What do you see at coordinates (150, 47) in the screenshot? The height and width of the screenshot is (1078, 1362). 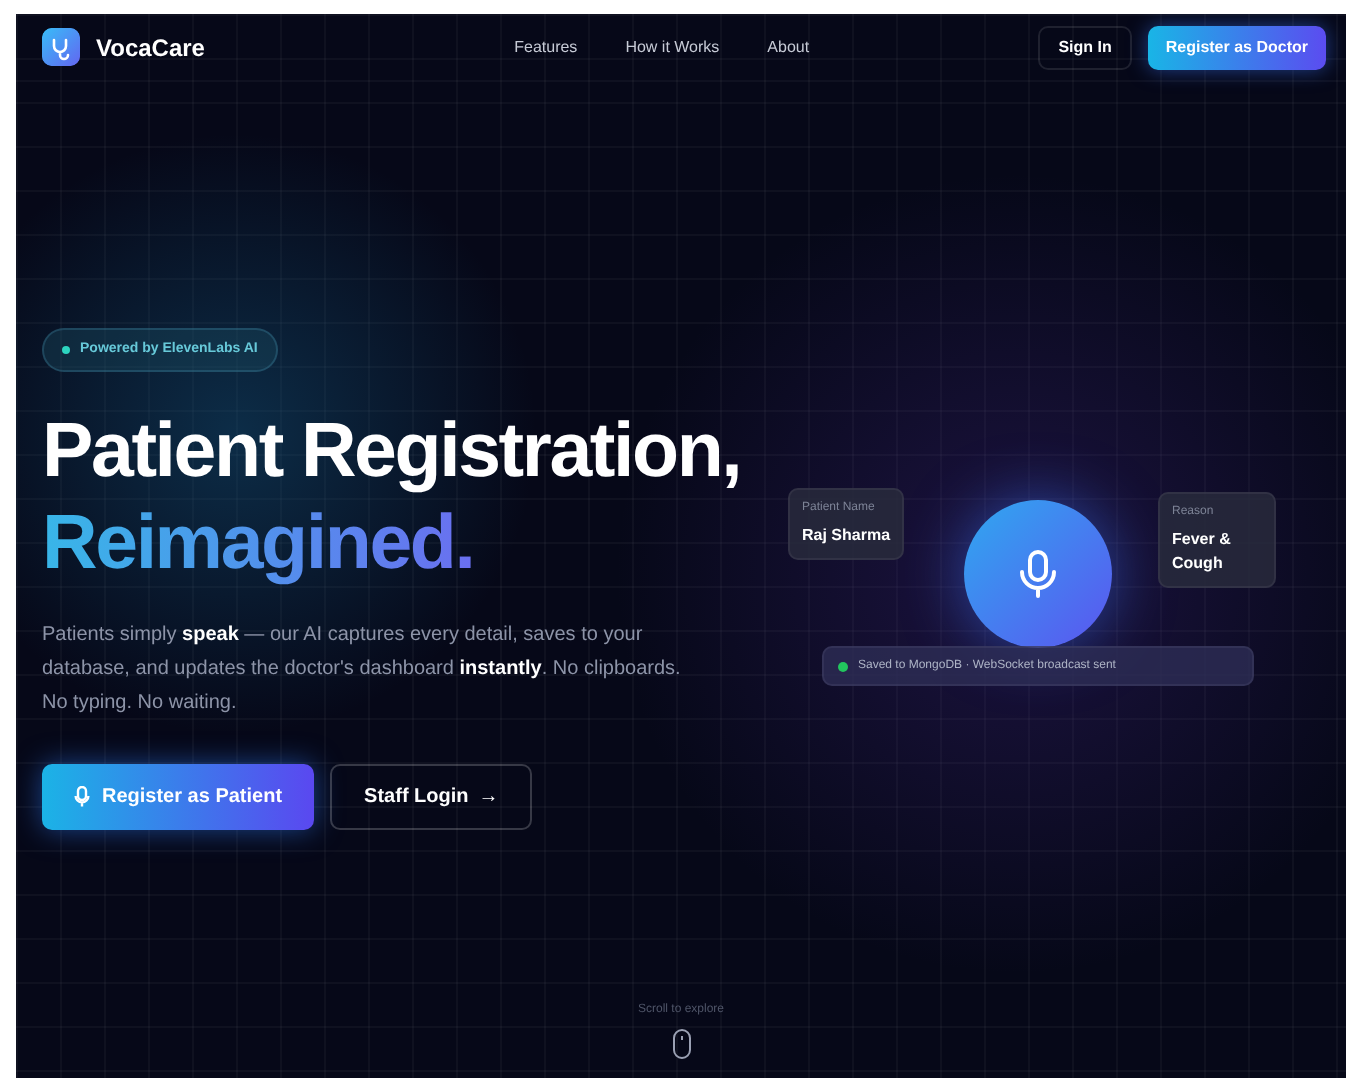 I see `brand-name: VocaCare` at bounding box center [150, 47].